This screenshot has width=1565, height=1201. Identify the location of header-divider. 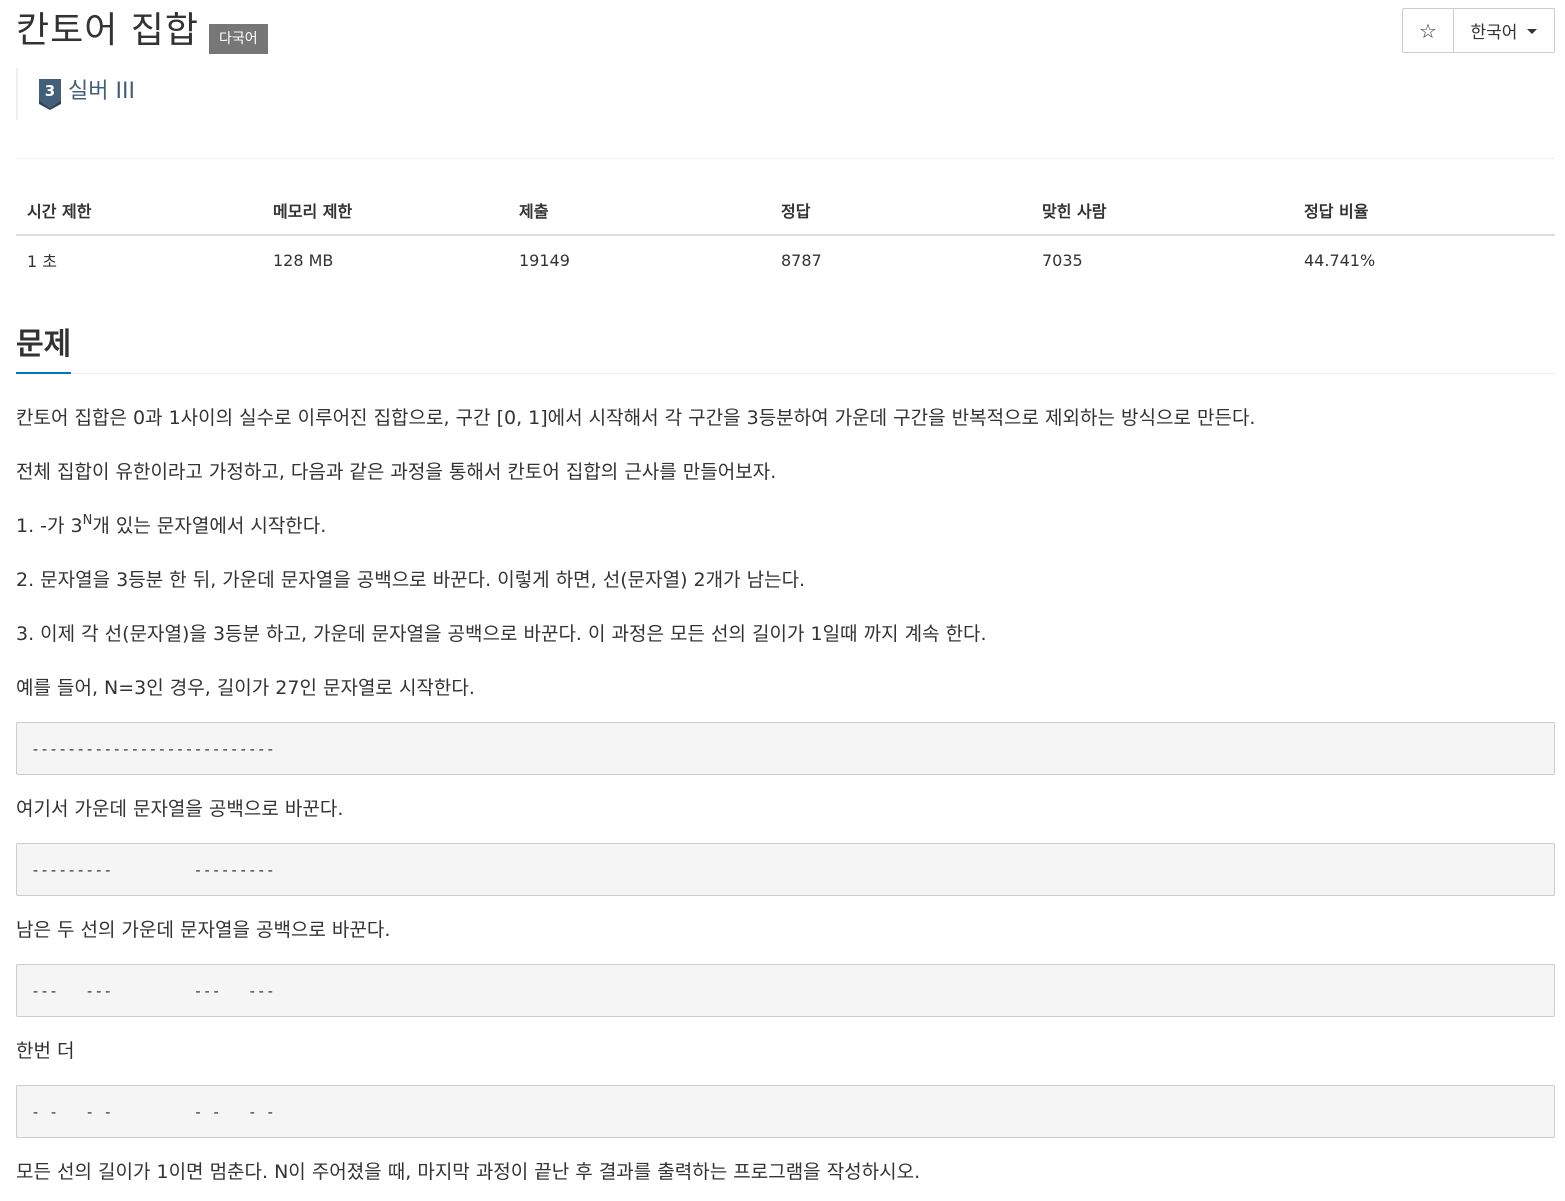
(785, 158).